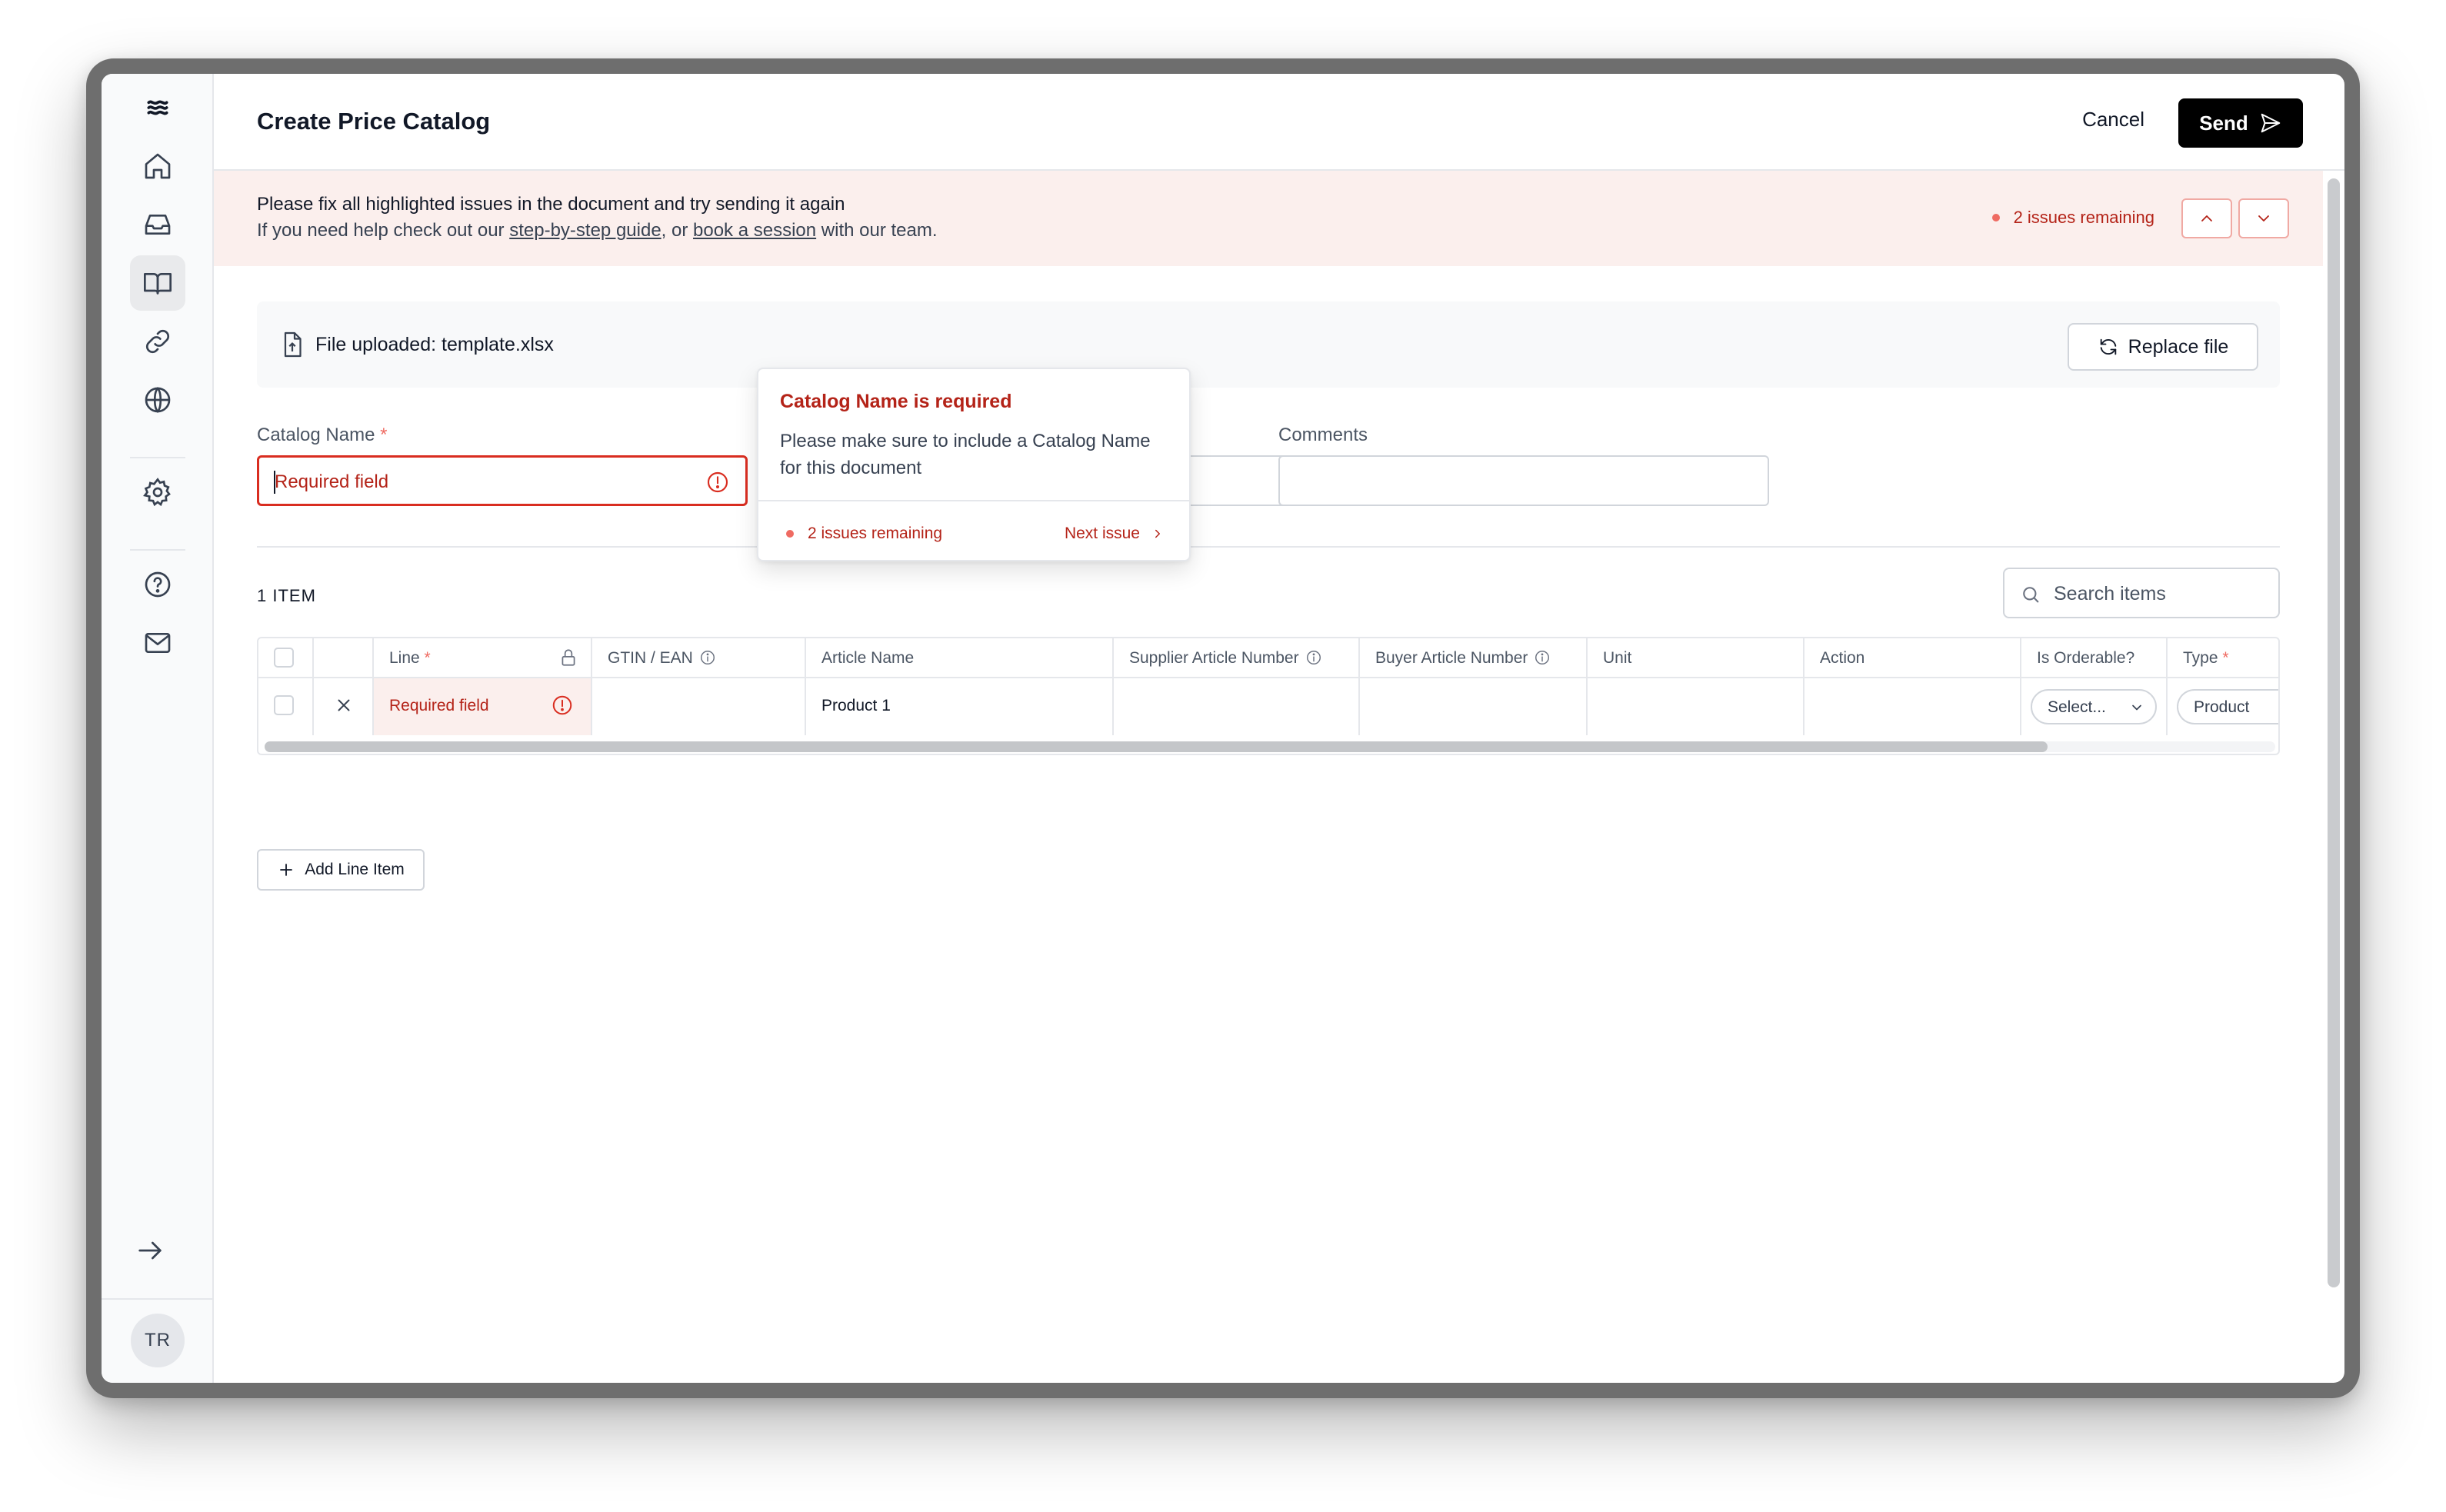  I want to click on banner-sub-suffix: with our team., so click(877, 230).